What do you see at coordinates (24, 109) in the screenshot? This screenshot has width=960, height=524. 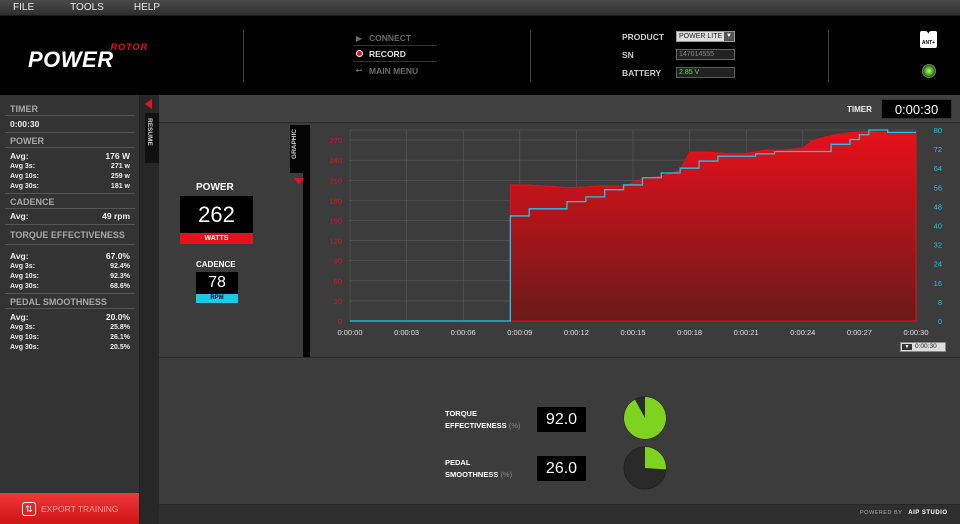 I see `timer-title: TIMER` at bounding box center [24, 109].